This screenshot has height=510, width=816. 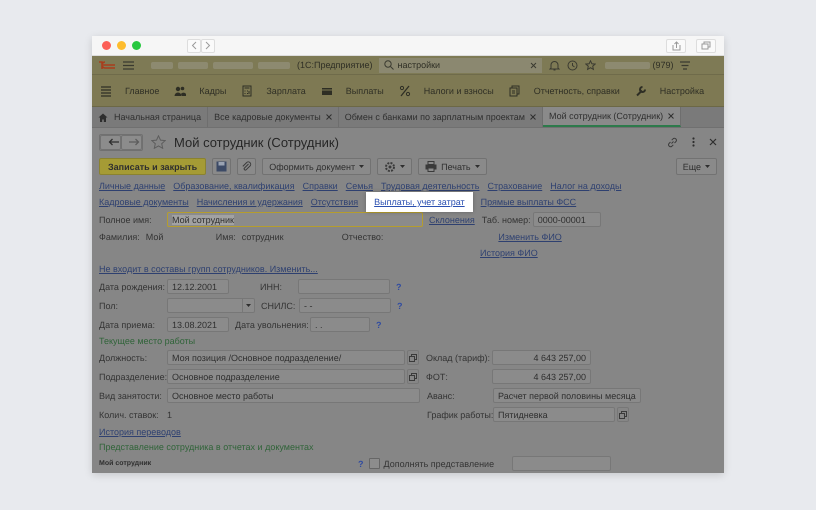 I want to click on section-link: Налог на доходы, so click(x=586, y=186).